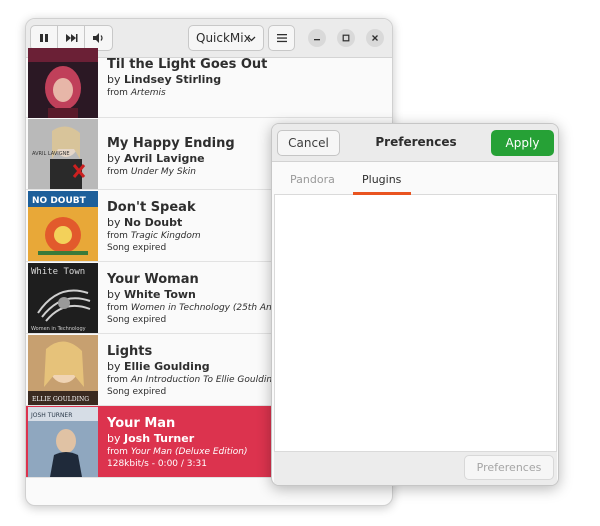  What do you see at coordinates (58, 329) in the screenshot?
I see `album-art-caption: Women in Technology` at bounding box center [58, 329].